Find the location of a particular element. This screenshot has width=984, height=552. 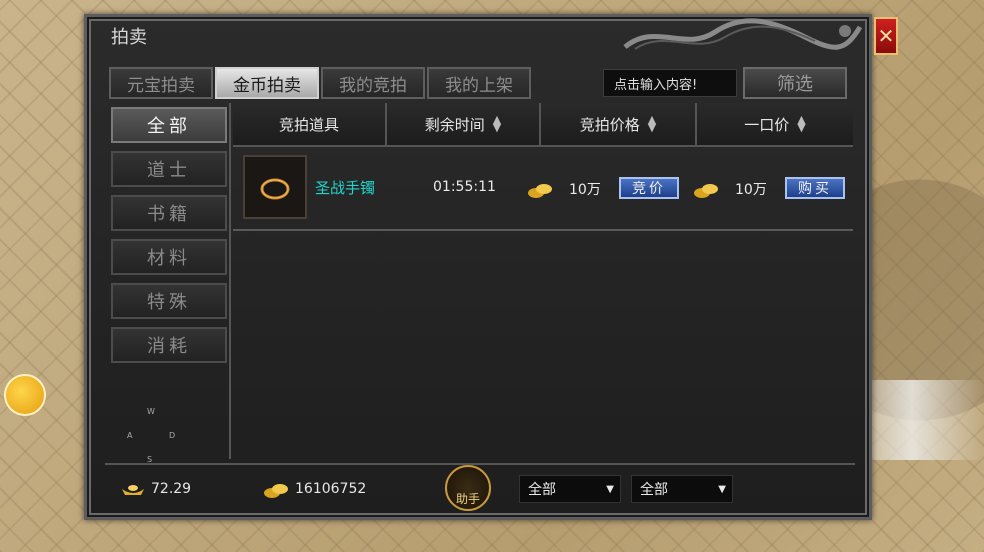

category-special: 特殊 is located at coordinates (169, 301).